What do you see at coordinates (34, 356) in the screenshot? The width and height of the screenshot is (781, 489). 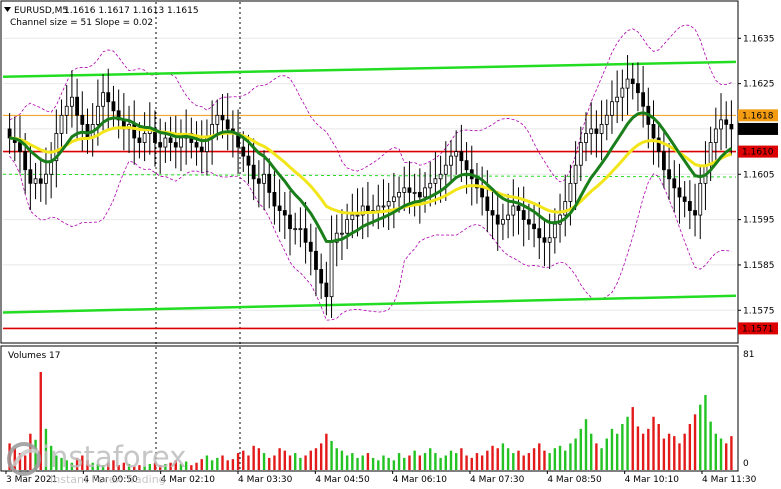 I see `volume-title: Volumes 17` at bounding box center [34, 356].